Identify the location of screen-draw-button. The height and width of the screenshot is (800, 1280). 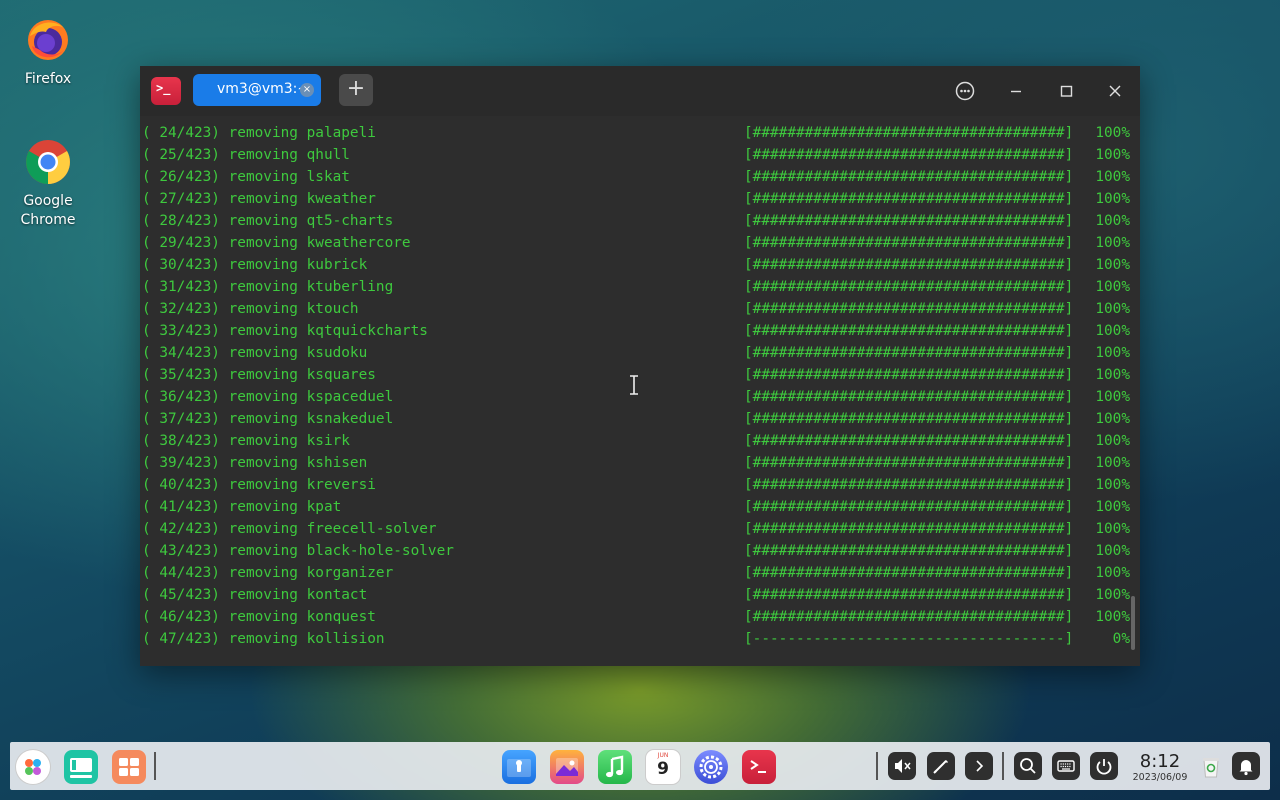
(941, 766).